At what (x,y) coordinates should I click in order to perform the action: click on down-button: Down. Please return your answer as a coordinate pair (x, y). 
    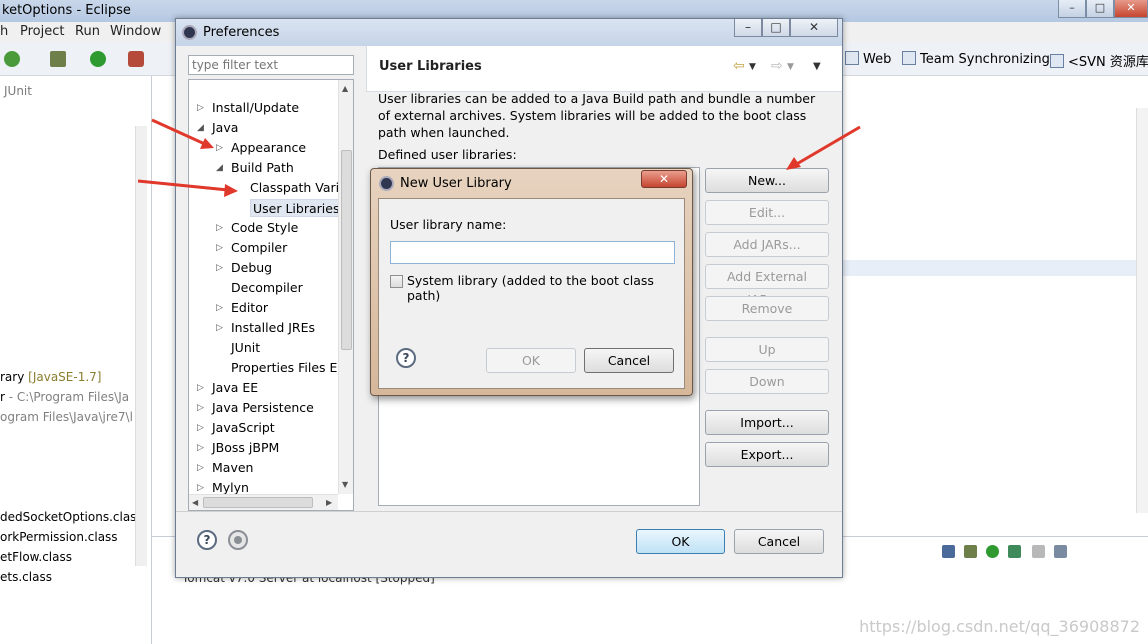
    Looking at the image, I should click on (767, 381).